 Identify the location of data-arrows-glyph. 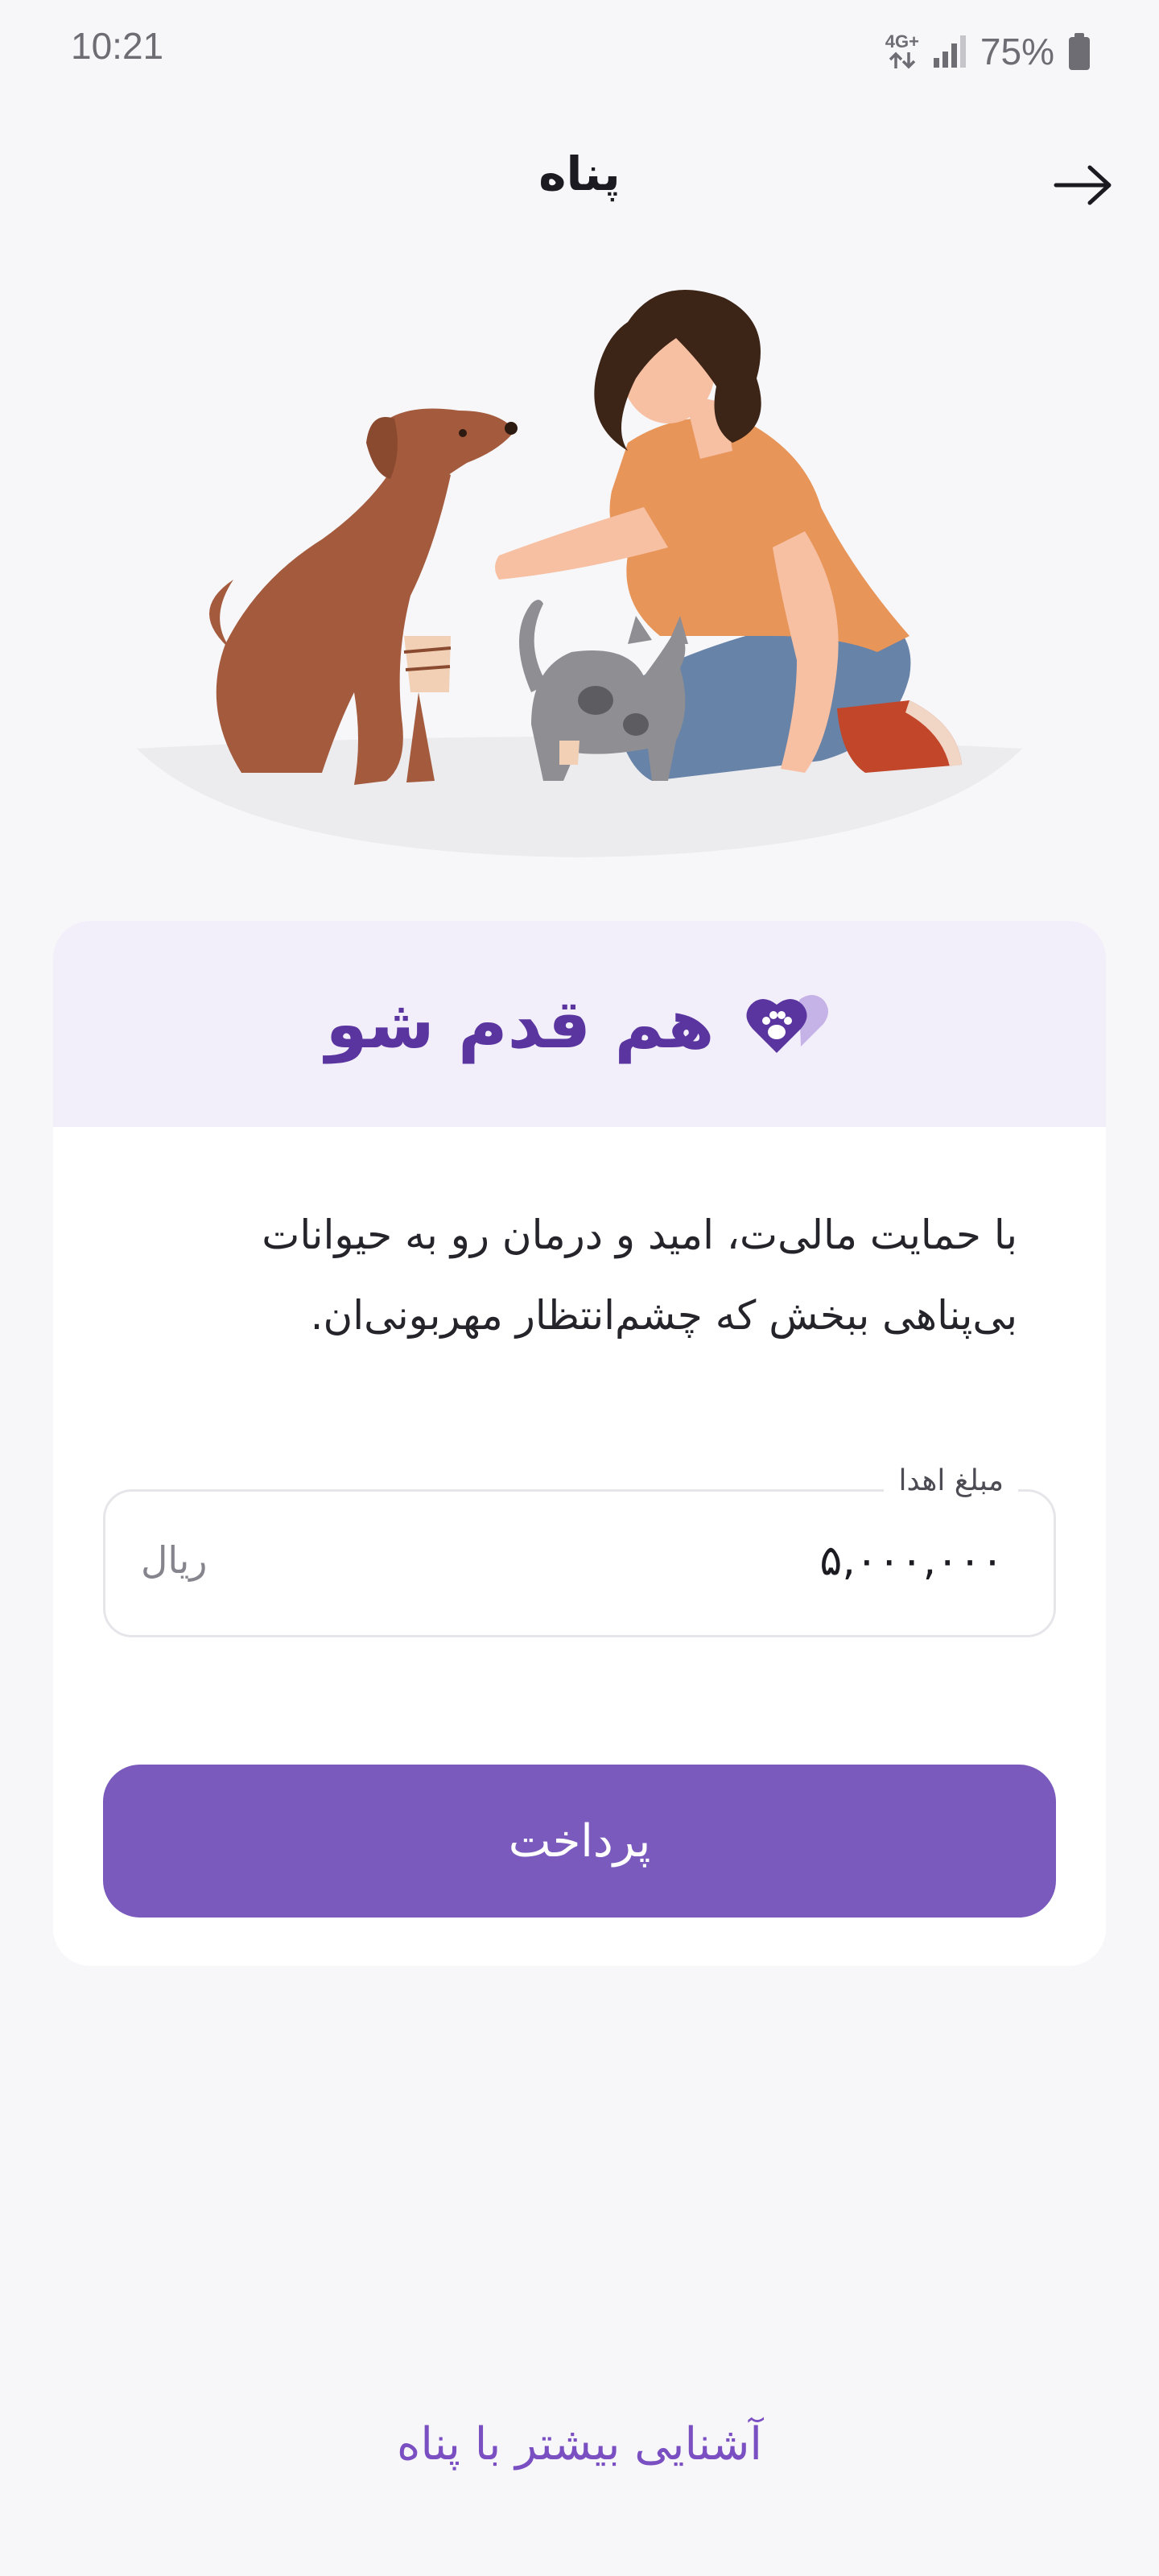
(902, 60).